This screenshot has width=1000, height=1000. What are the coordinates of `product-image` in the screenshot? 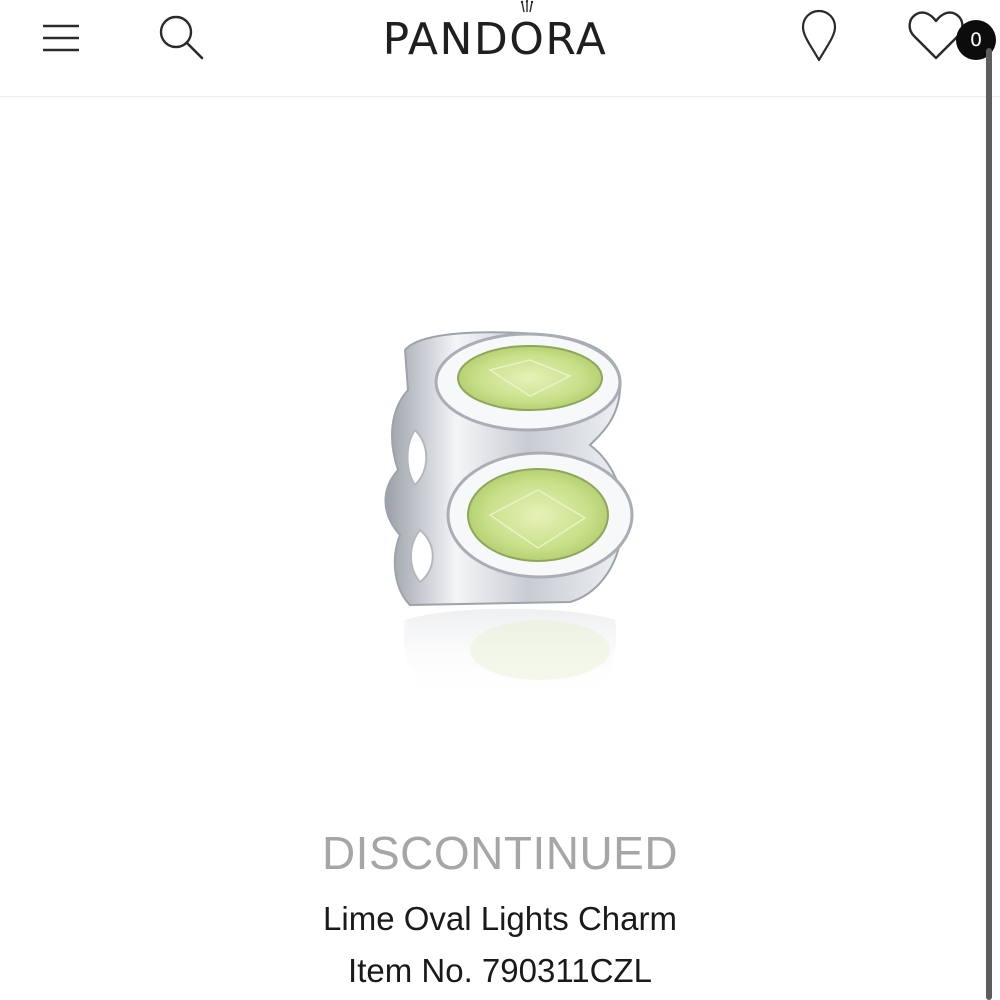 It's located at (505, 520).